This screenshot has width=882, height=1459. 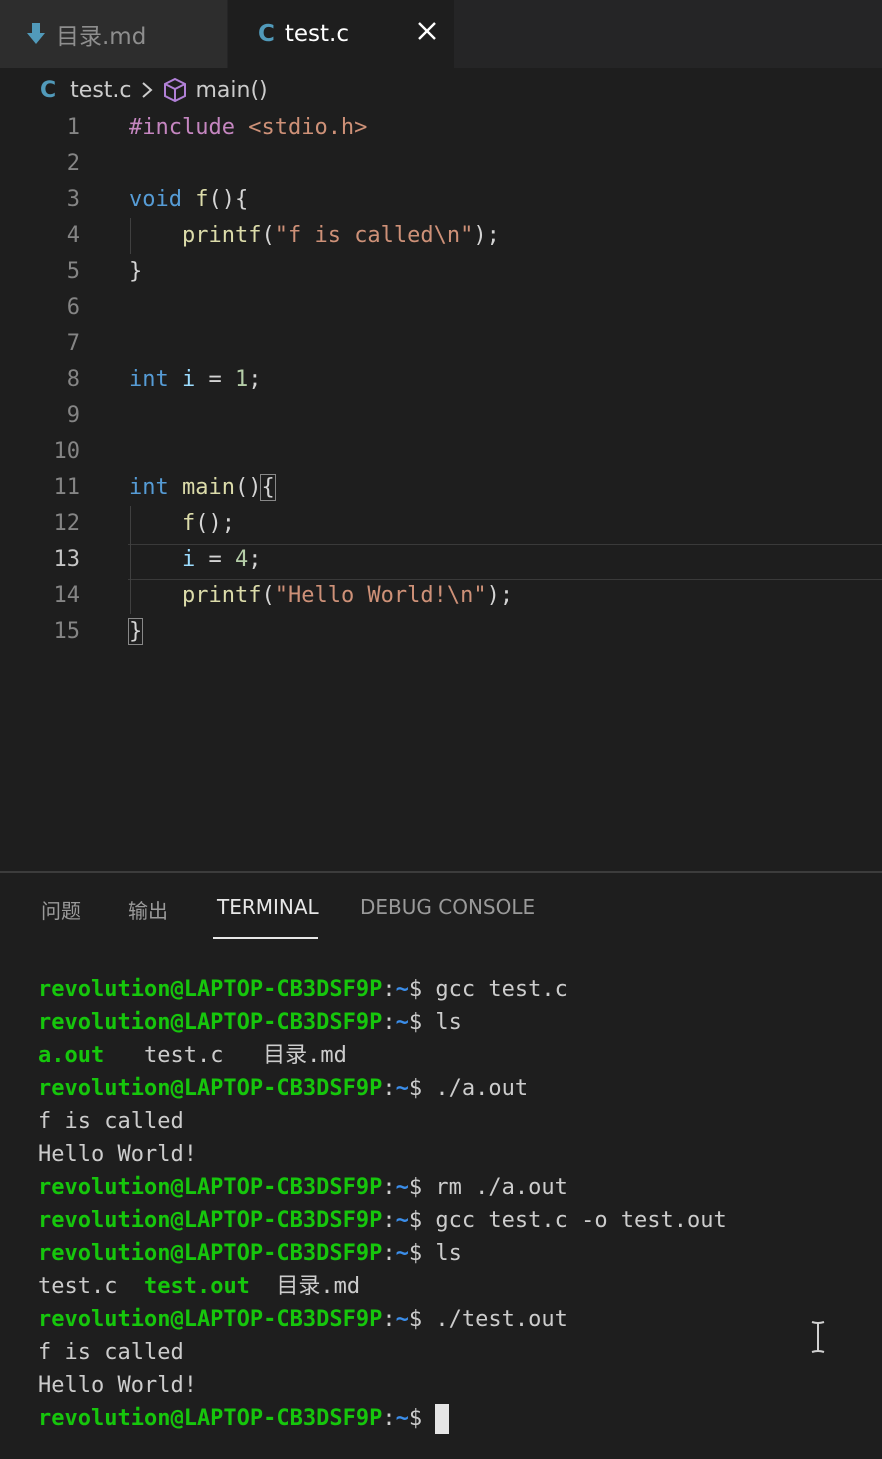 I want to click on terminal-line: revolution@LAPTOP-CB3DSF9P:~$ rm ./a.out, so click(x=303, y=1187).